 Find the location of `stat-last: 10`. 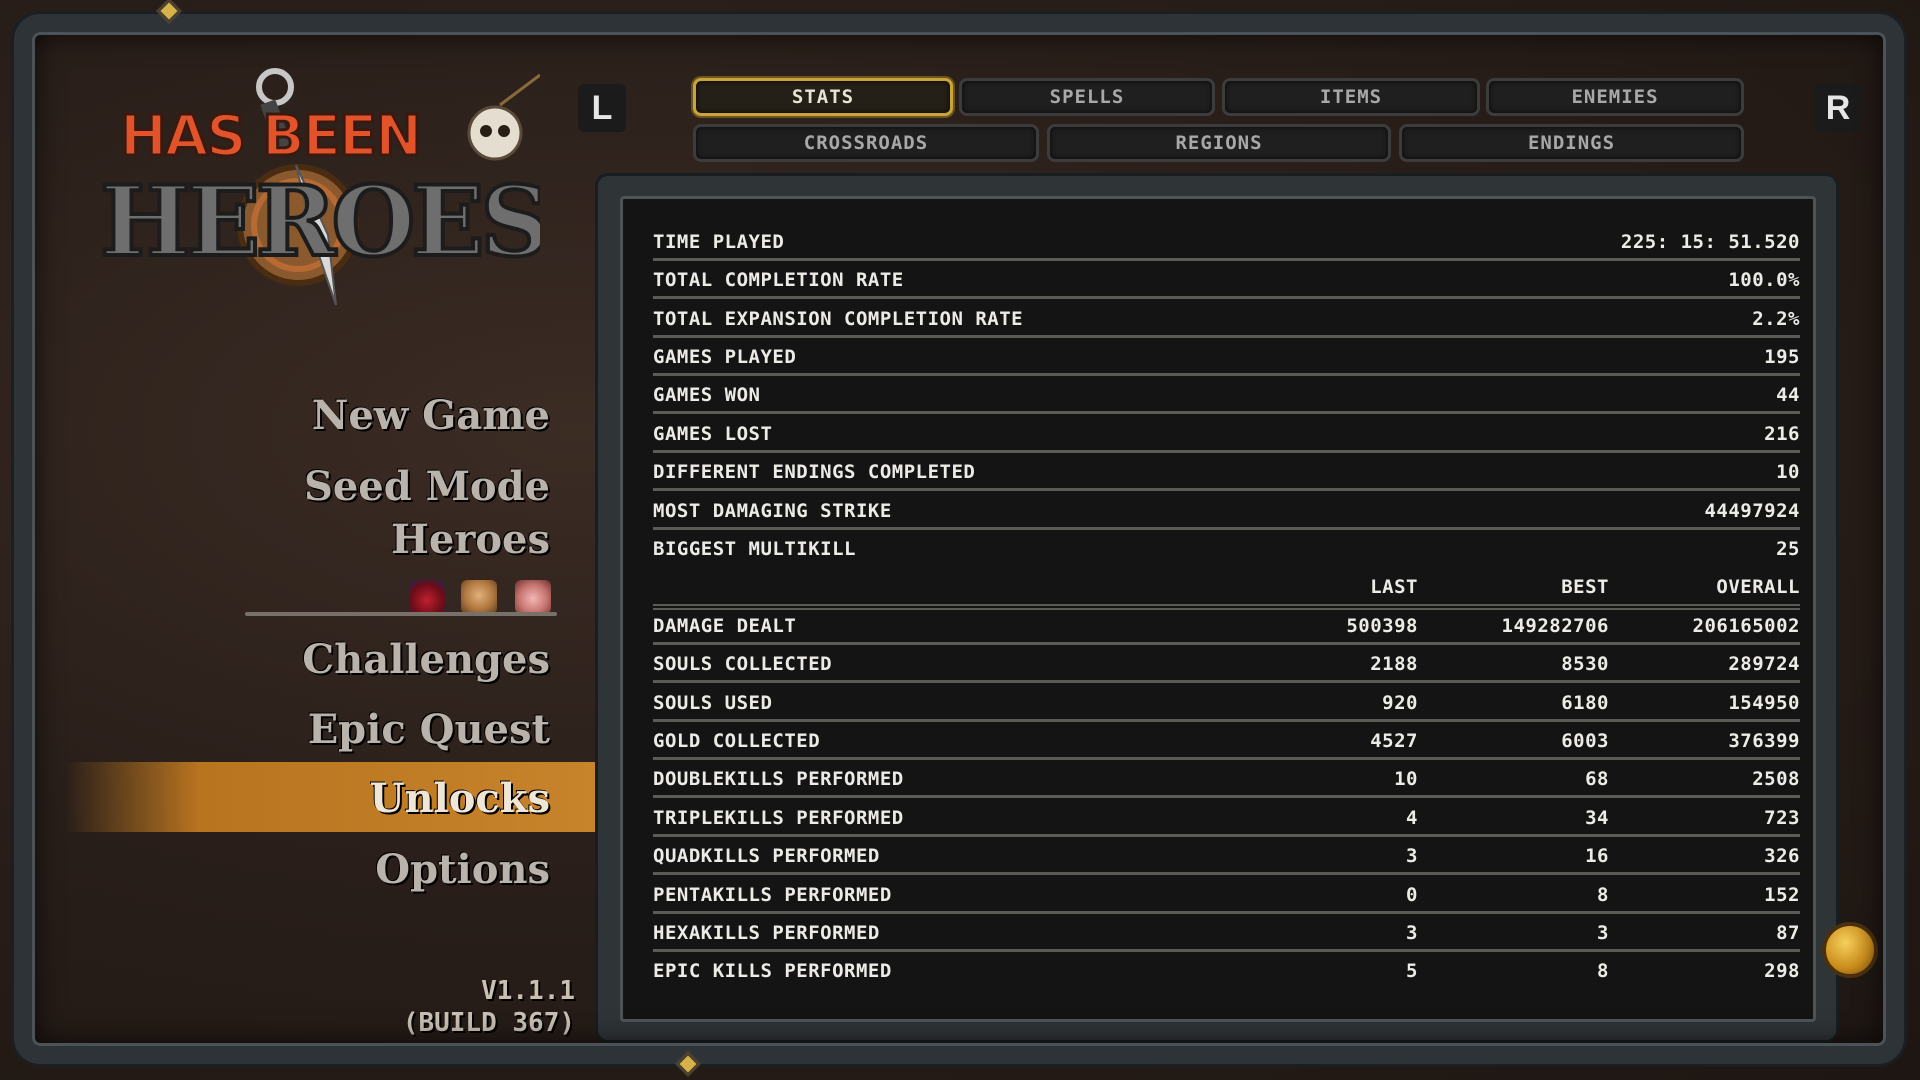

stat-last: 10 is located at coordinates (1406, 779).